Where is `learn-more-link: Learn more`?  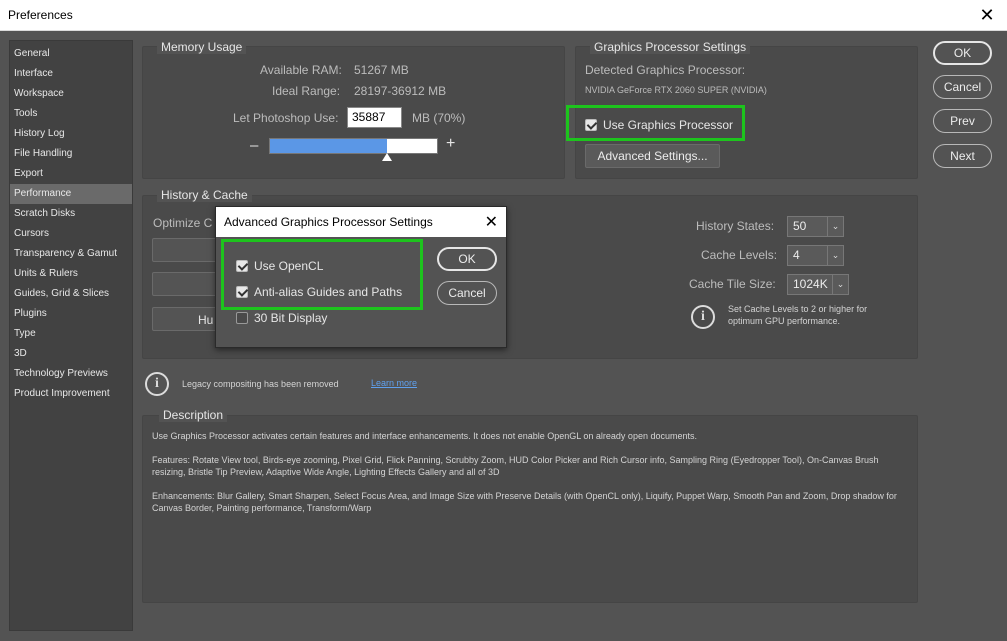
learn-more-link: Learn more is located at coordinates (394, 383).